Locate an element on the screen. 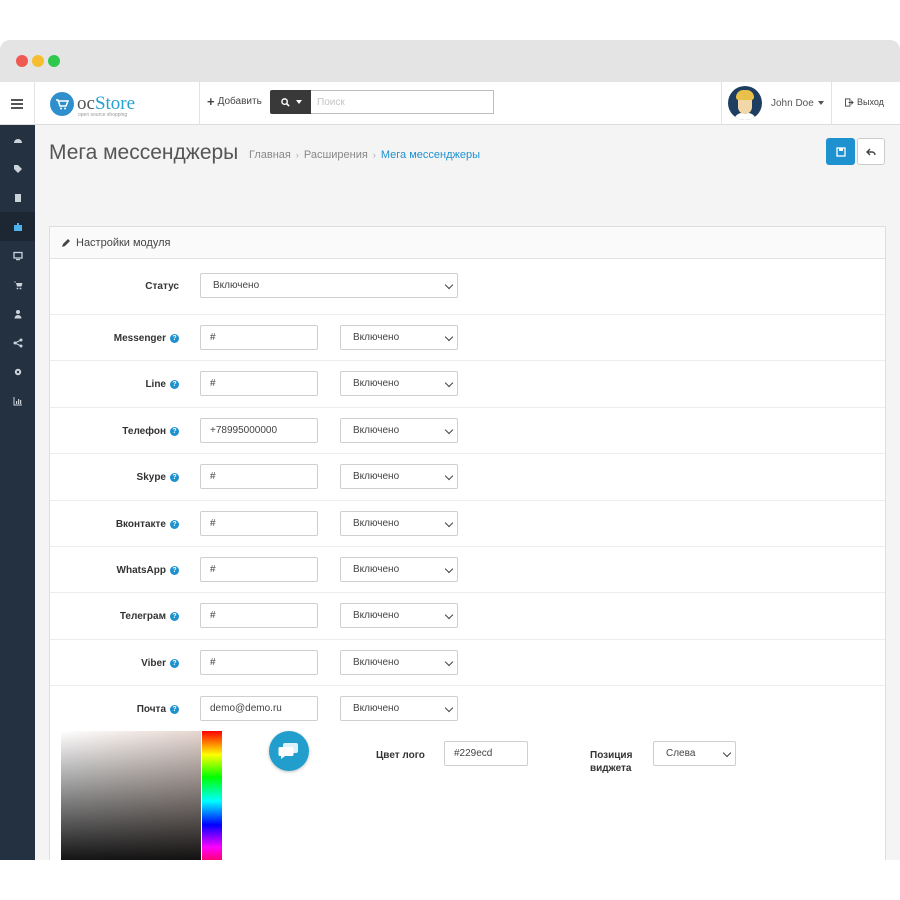  breadcrumb-current: Мега мессенджеры is located at coordinates (430, 155).